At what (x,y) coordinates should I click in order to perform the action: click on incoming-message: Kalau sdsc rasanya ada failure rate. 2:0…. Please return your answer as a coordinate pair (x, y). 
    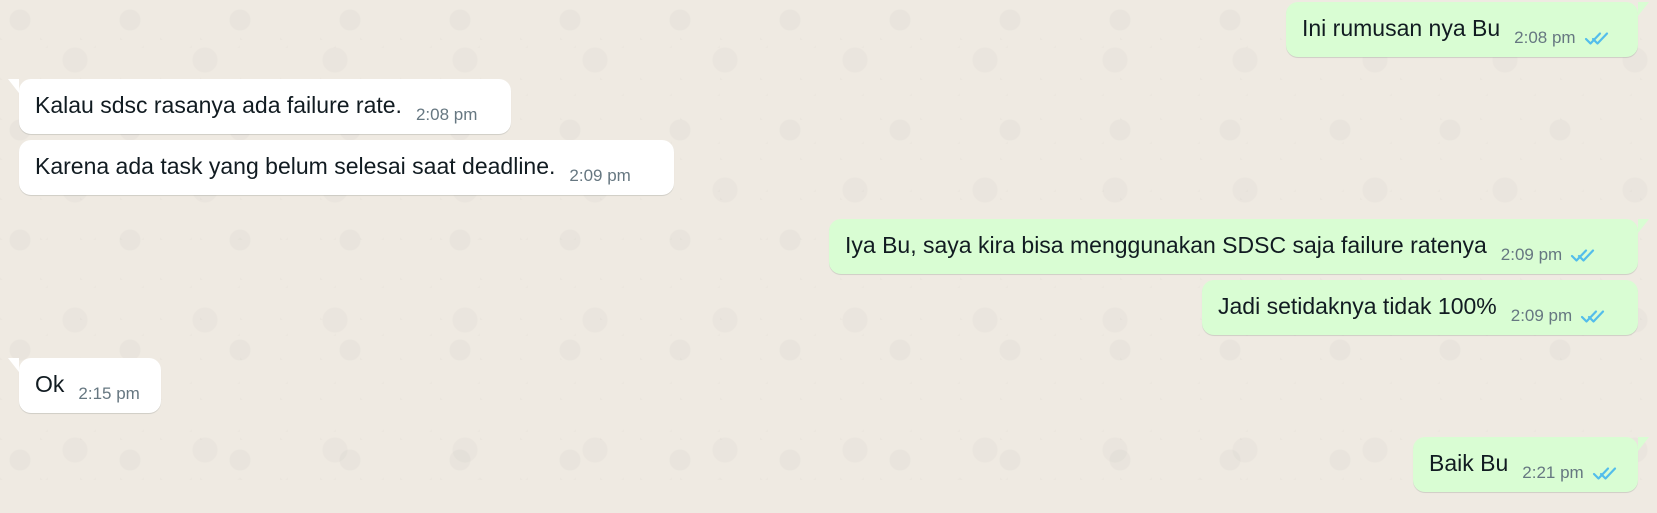
    Looking at the image, I should click on (259, 106).